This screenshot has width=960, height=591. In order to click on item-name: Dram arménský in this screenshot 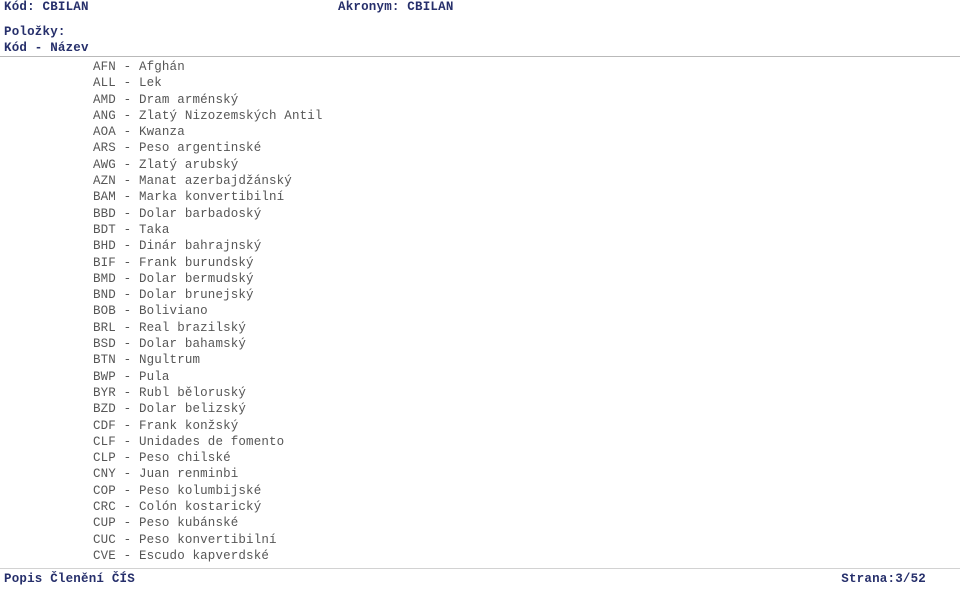, I will do `click(188, 99)`.